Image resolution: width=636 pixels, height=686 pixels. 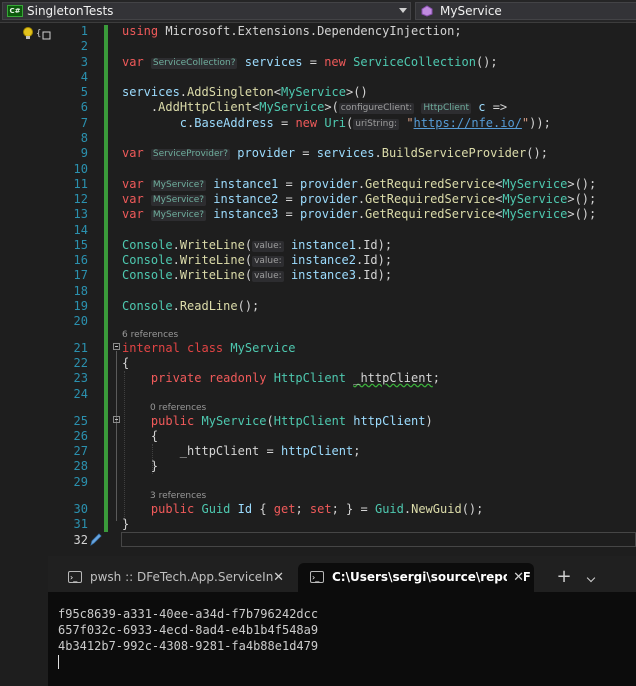 I want to click on property: BaseAddress, so click(x=234, y=123).